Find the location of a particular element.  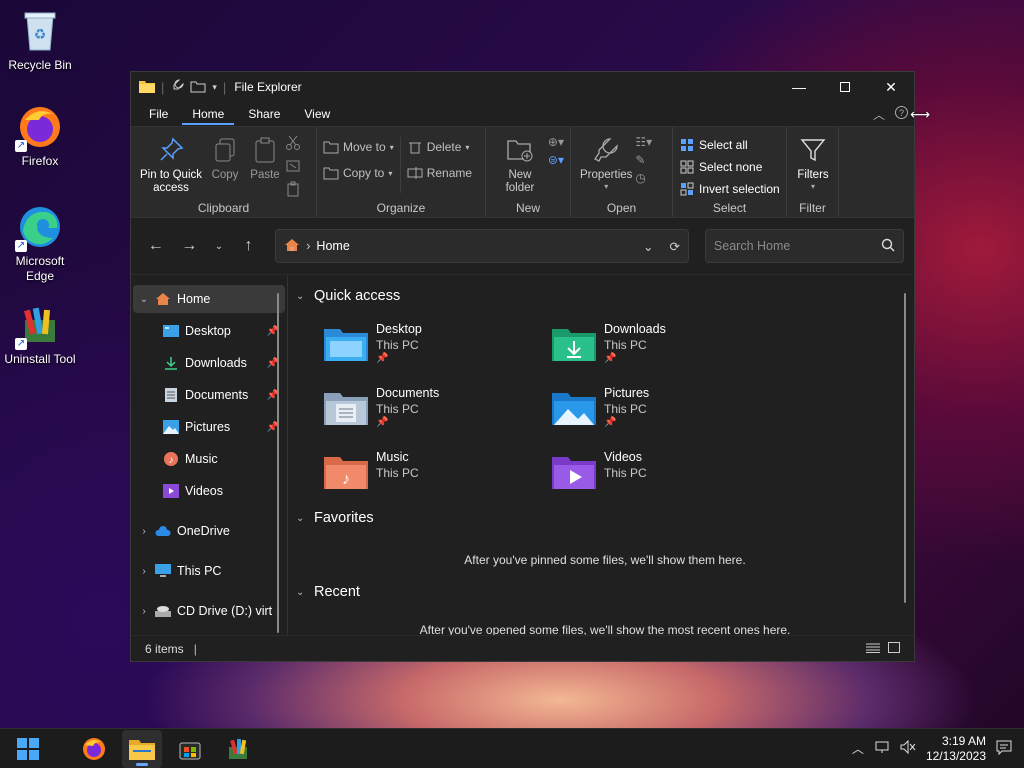

nav-item-documents: Documents 📌 is located at coordinates (209, 395).